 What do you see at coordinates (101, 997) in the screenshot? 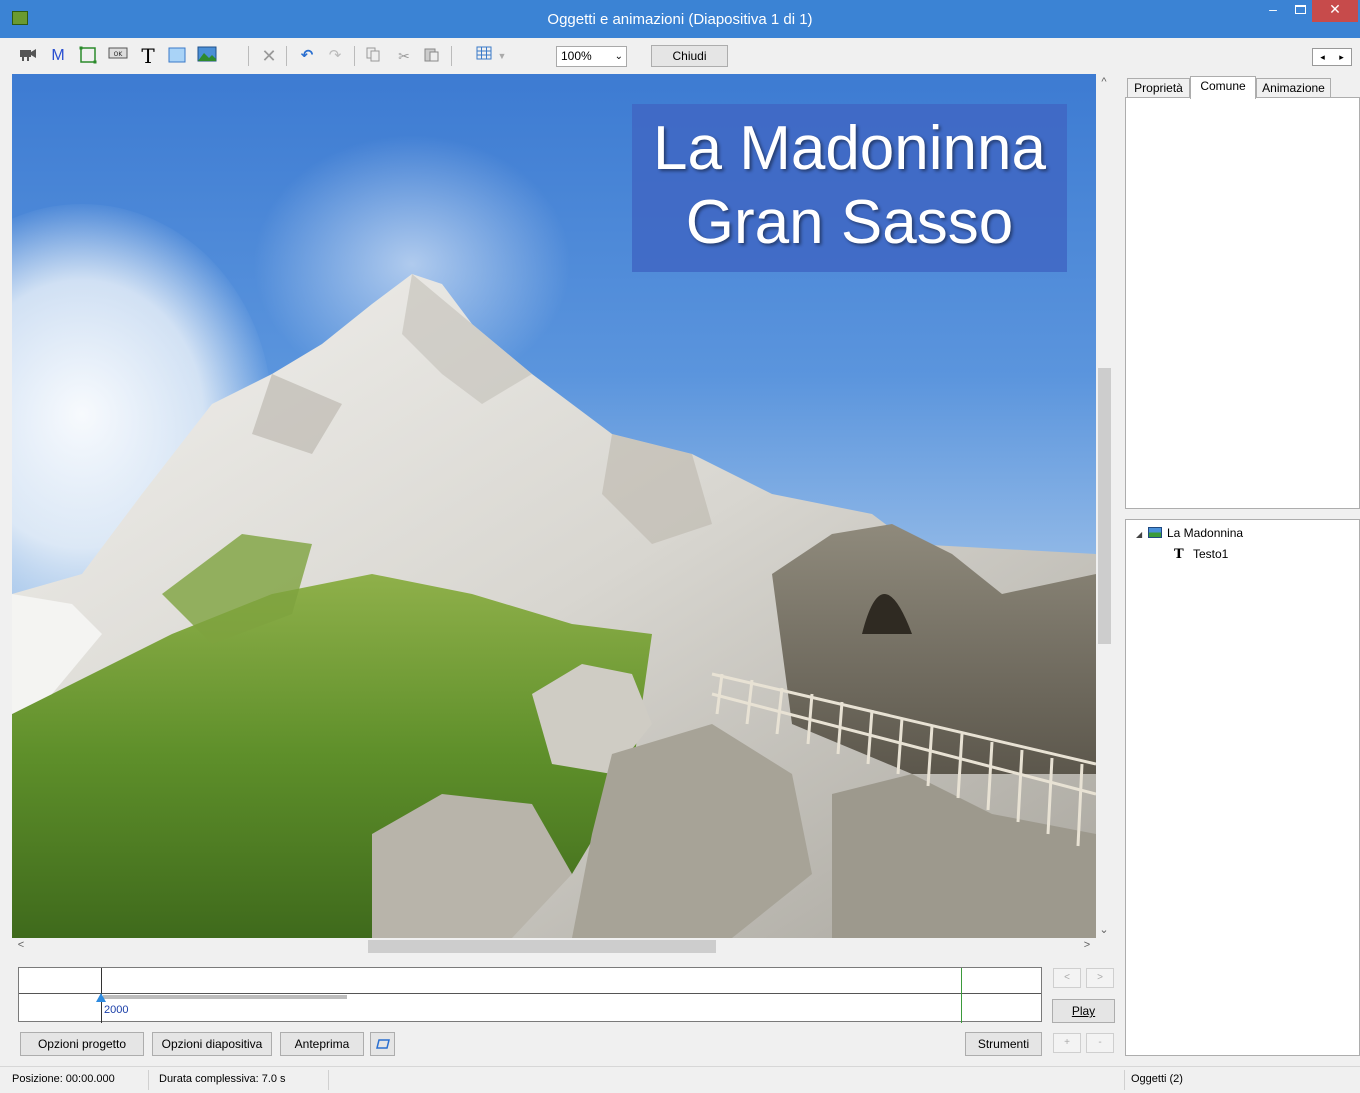
I see `keyframe-marker` at bounding box center [101, 997].